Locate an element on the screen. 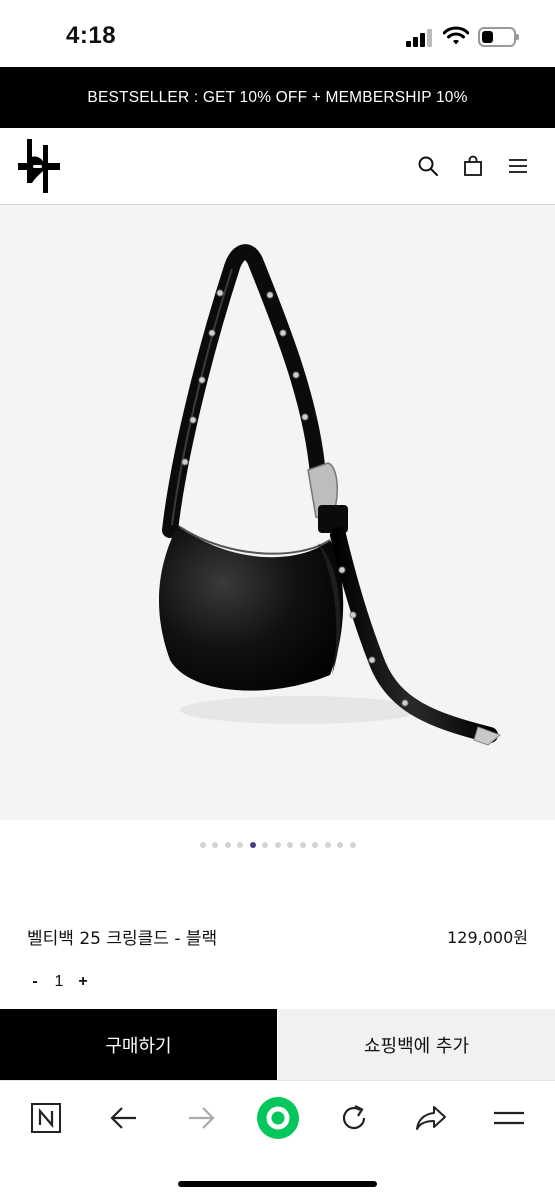  share-icon is located at coordinates (431, 1118).